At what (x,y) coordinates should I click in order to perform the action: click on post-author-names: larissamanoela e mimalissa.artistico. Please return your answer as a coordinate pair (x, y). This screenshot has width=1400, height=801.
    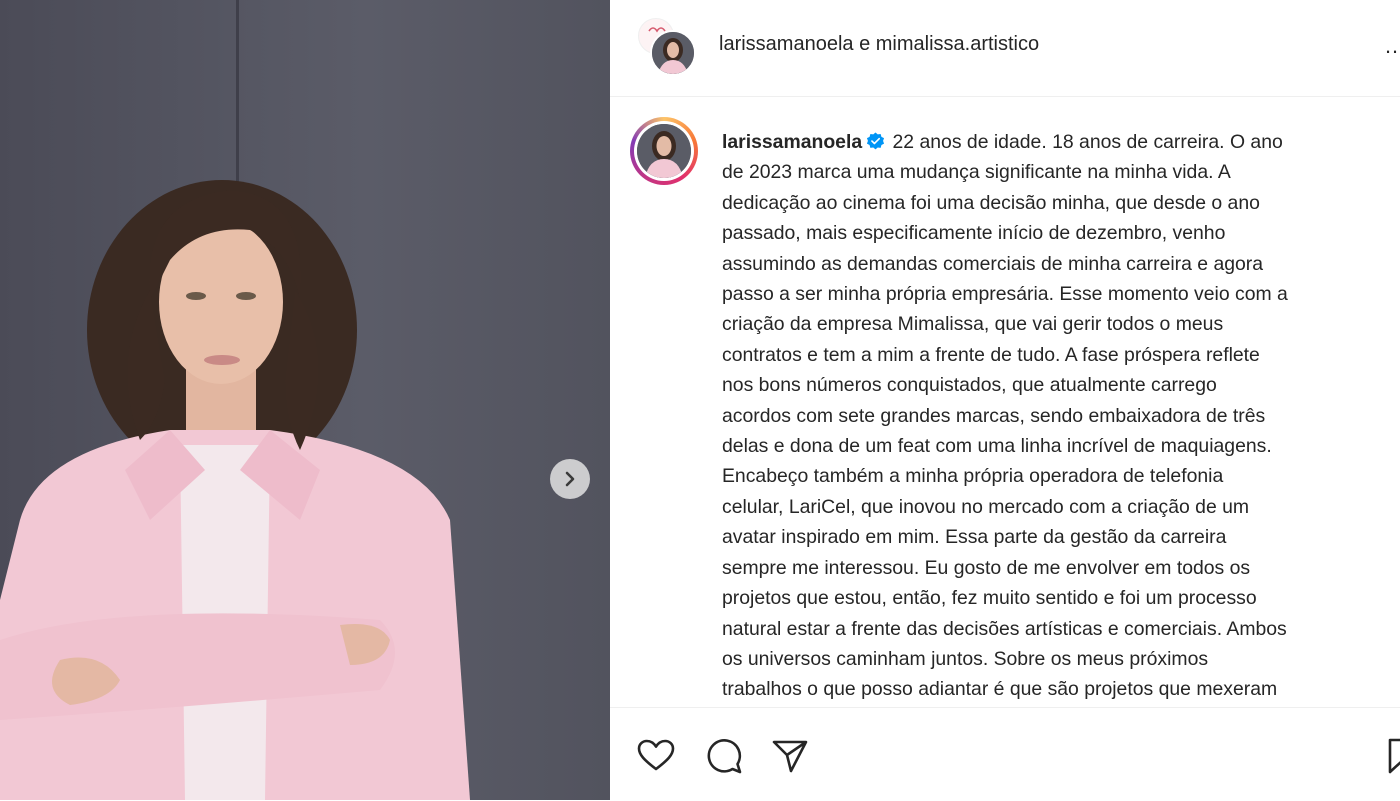
    Looking at the image, I should click on (879, 44).